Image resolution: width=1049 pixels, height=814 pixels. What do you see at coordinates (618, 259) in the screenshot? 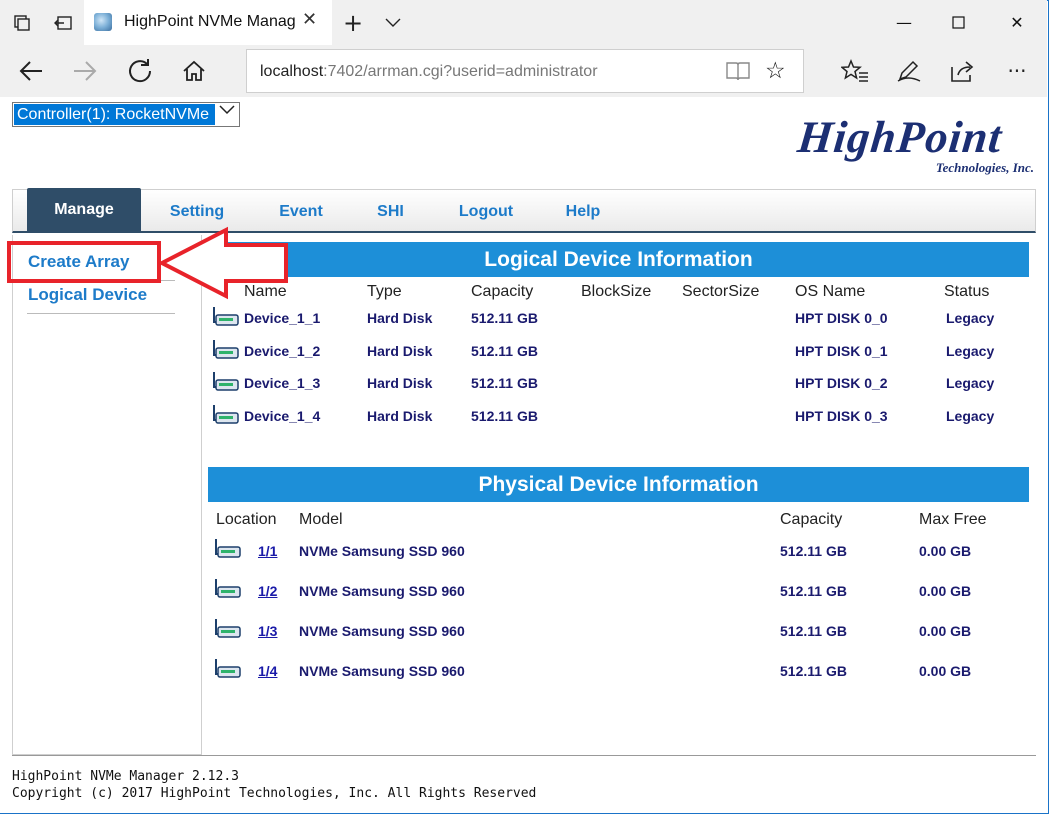
I see `logical-device-heading: Logical Device Information` at bounding box center [618, 259].